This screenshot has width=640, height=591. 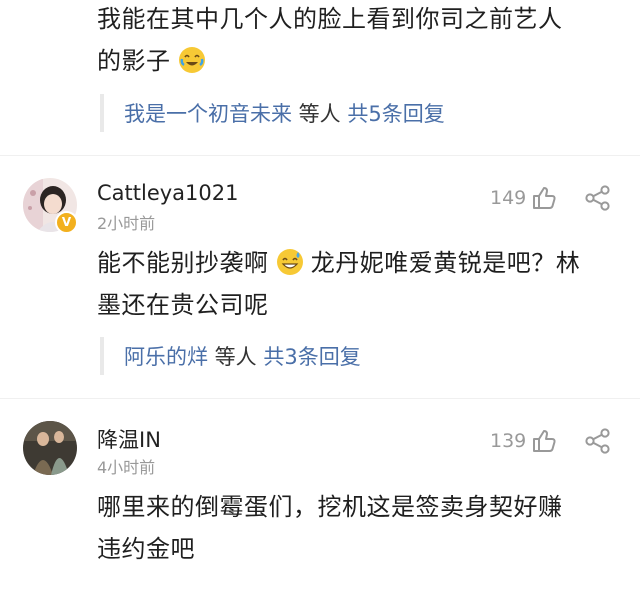 I want to click on comment-3-text: 哪里来的倒霉蛋们，挖机这是签卖身契好赚 违约金吧, so click(x=330, y=528).